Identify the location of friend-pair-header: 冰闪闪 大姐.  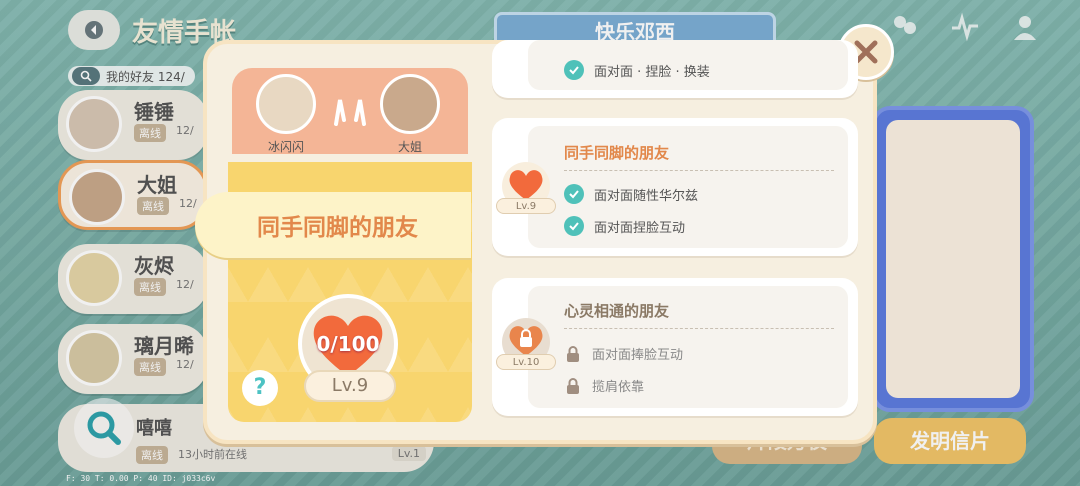
(350, 111).